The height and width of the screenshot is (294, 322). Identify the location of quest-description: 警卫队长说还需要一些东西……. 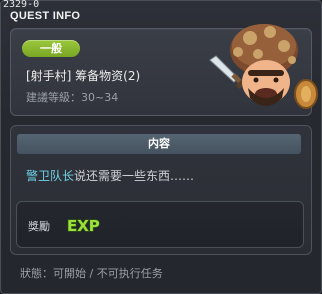
(110, 175).